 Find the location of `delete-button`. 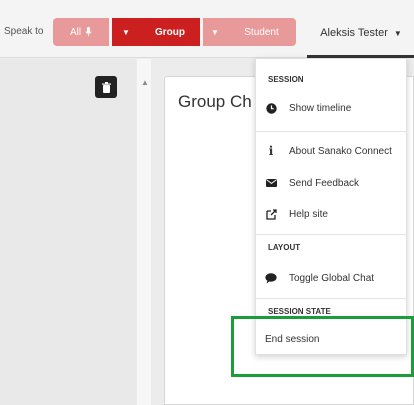

delete-button is located at coordinates (106, 87).